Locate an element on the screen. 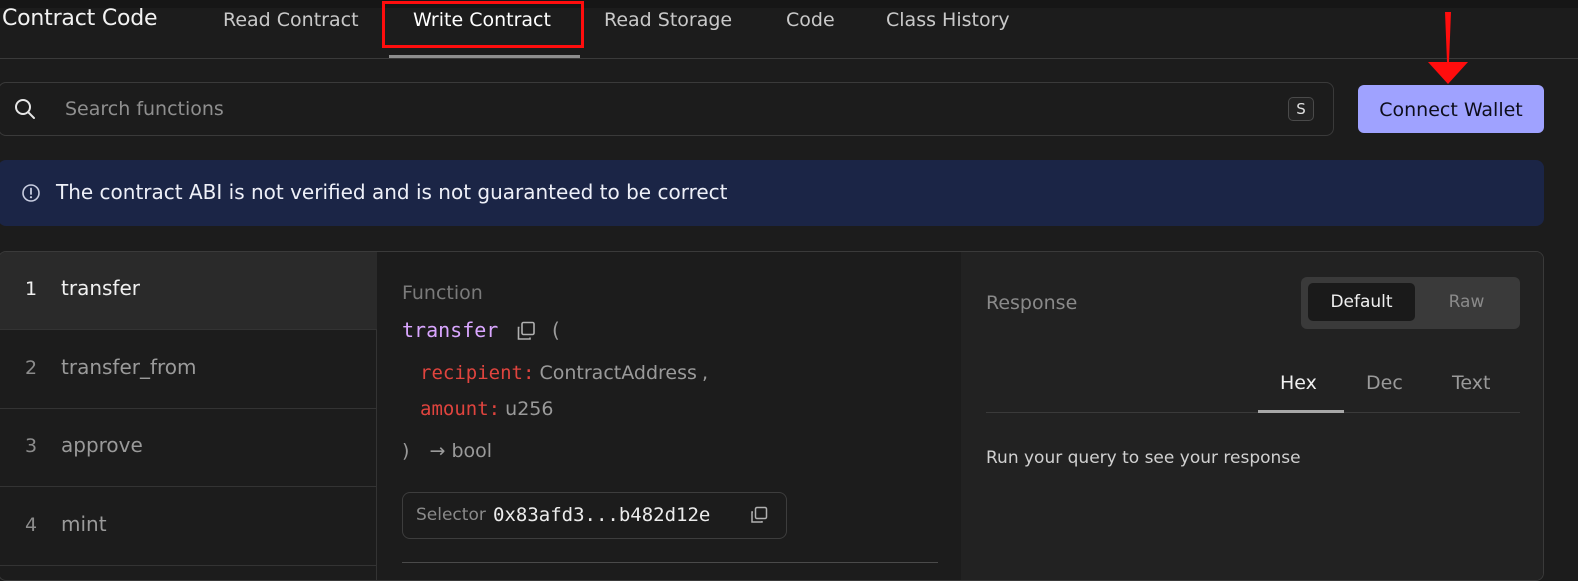 The image size is (1578, 581). open-paren: ( is located at coordinates (556, 330).